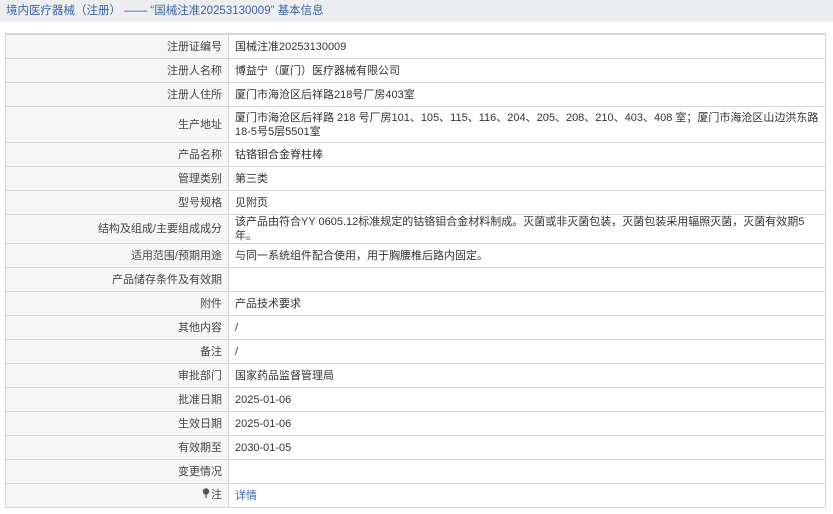 The height and width of the screenshot is (514, 833). What do you see at coordinates (527, 46) in the screenshot?
I see `row-value: 国械注准20253130009` at bounding box center [527, 46].